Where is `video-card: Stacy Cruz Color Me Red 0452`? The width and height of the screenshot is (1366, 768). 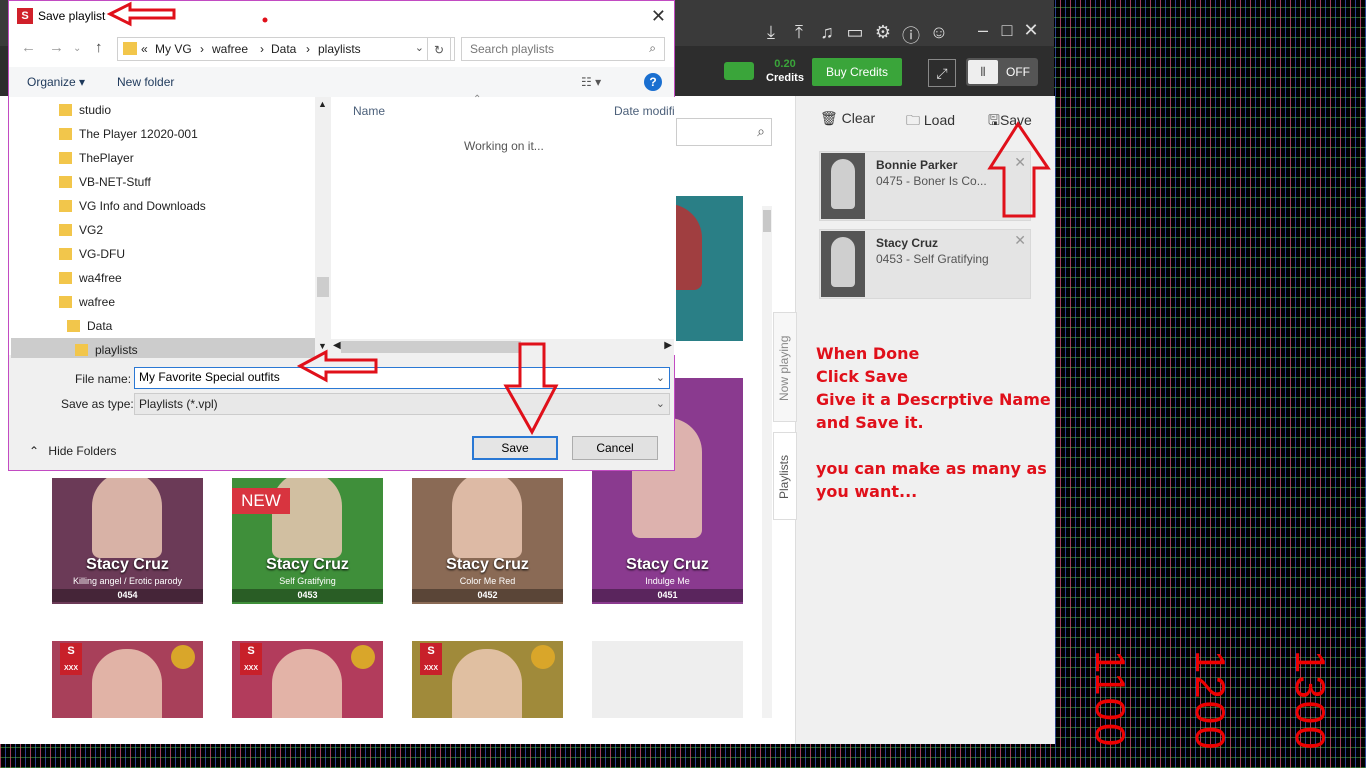
video-card: Stacy Cruz Color Me Red 0452 is located at coordinates (487, 541).